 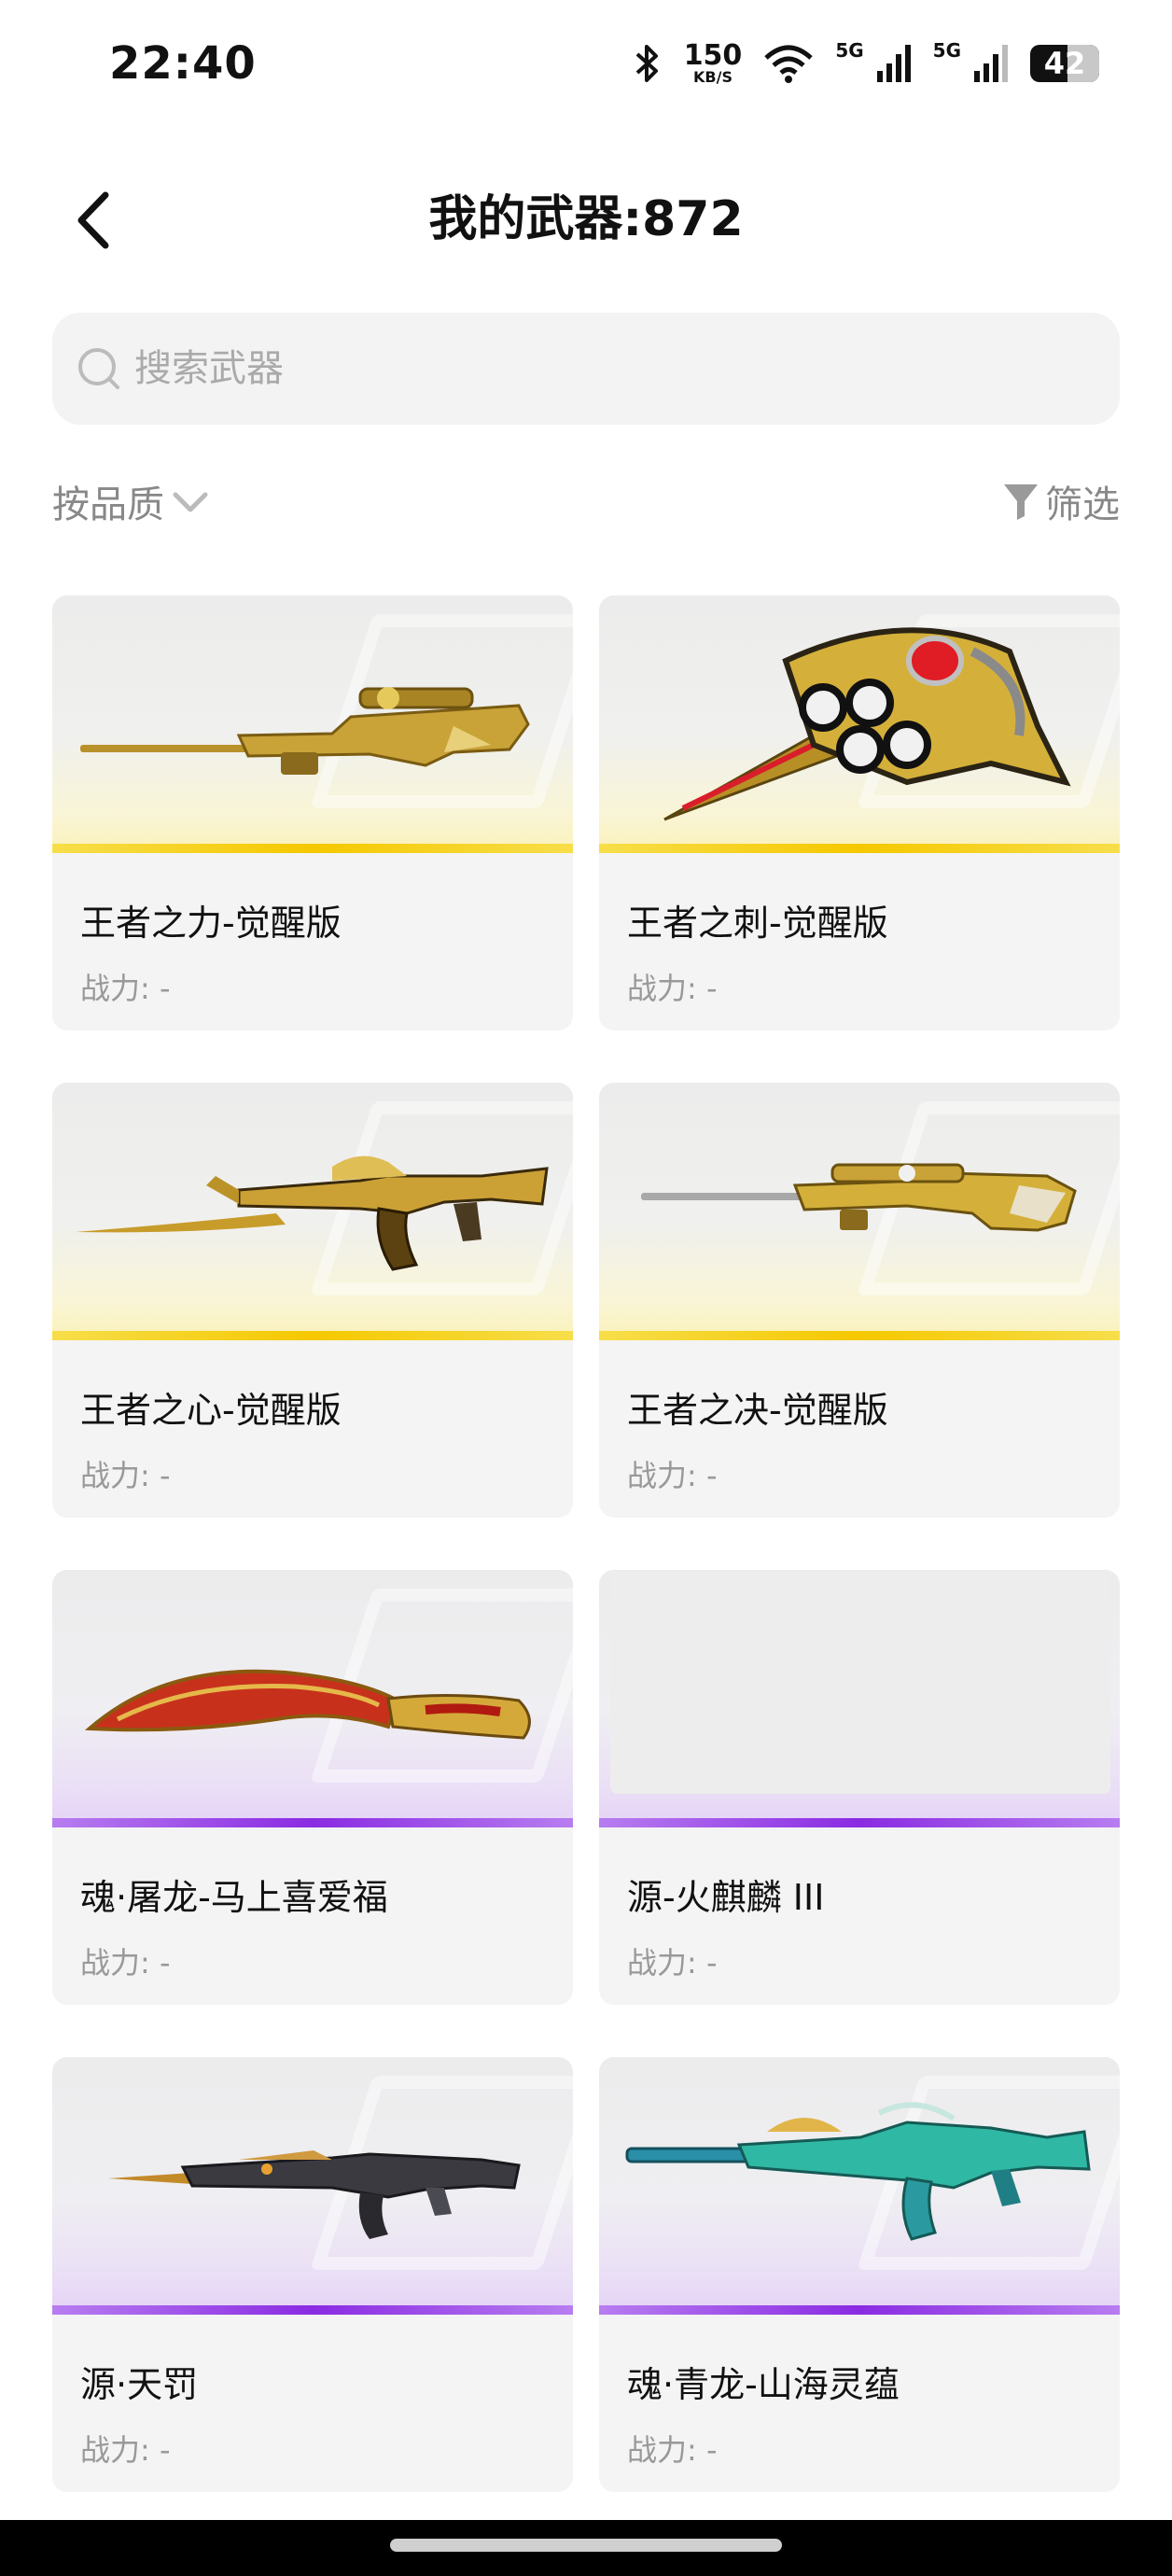 I want to click on network-speed: 150 KB/S, so click(x=713, y=63).